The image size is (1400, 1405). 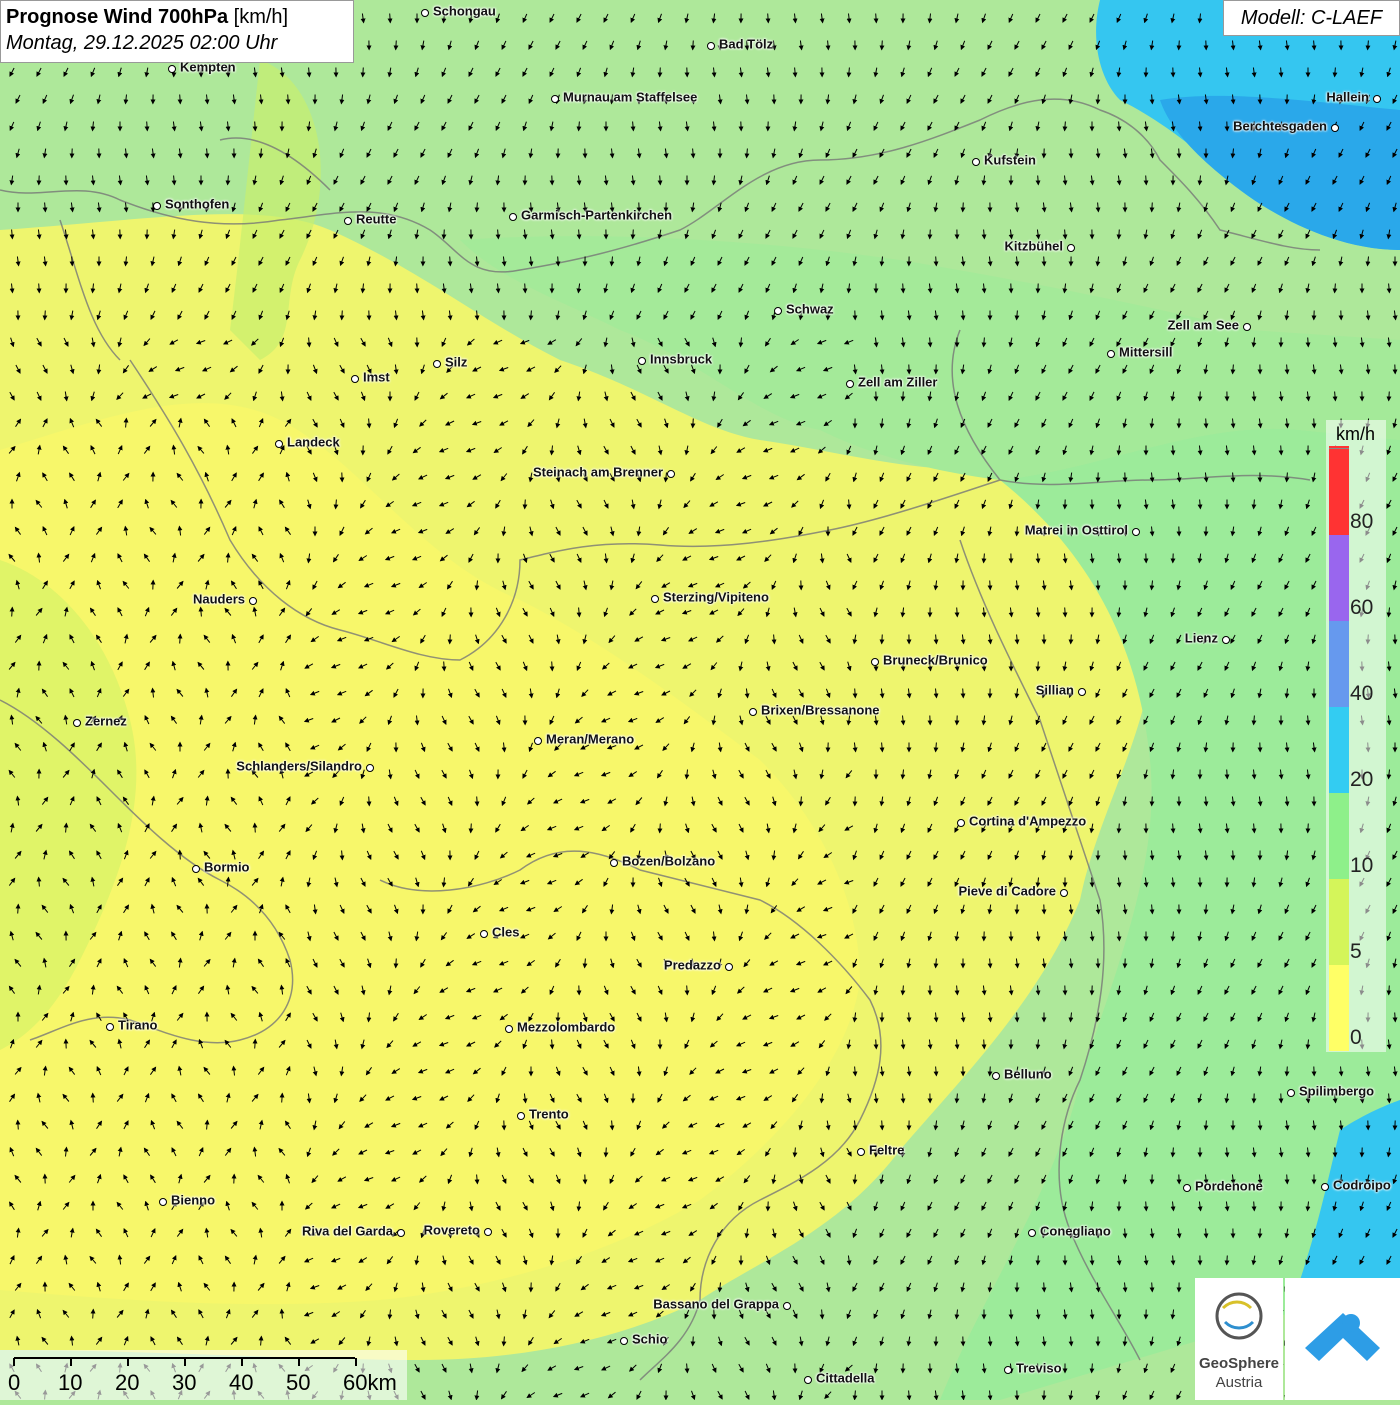 What do you see at coordinates (692, 965) in the screenshot?
I see `city-label: Predazzo` at bounding box center [692, 965].